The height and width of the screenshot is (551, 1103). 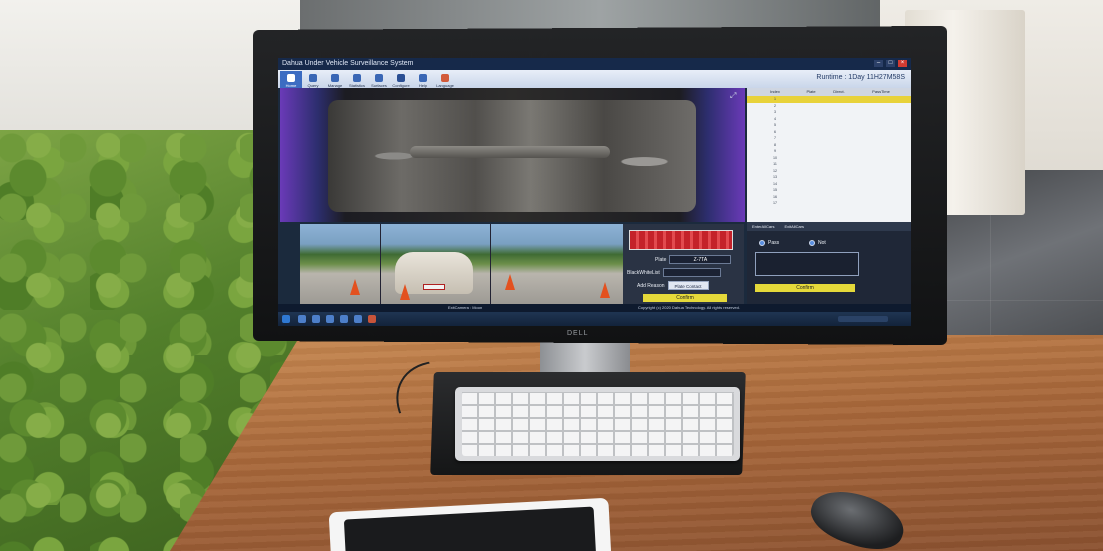 I want to click on maximize-icon: □, so click(x=890, y=63).